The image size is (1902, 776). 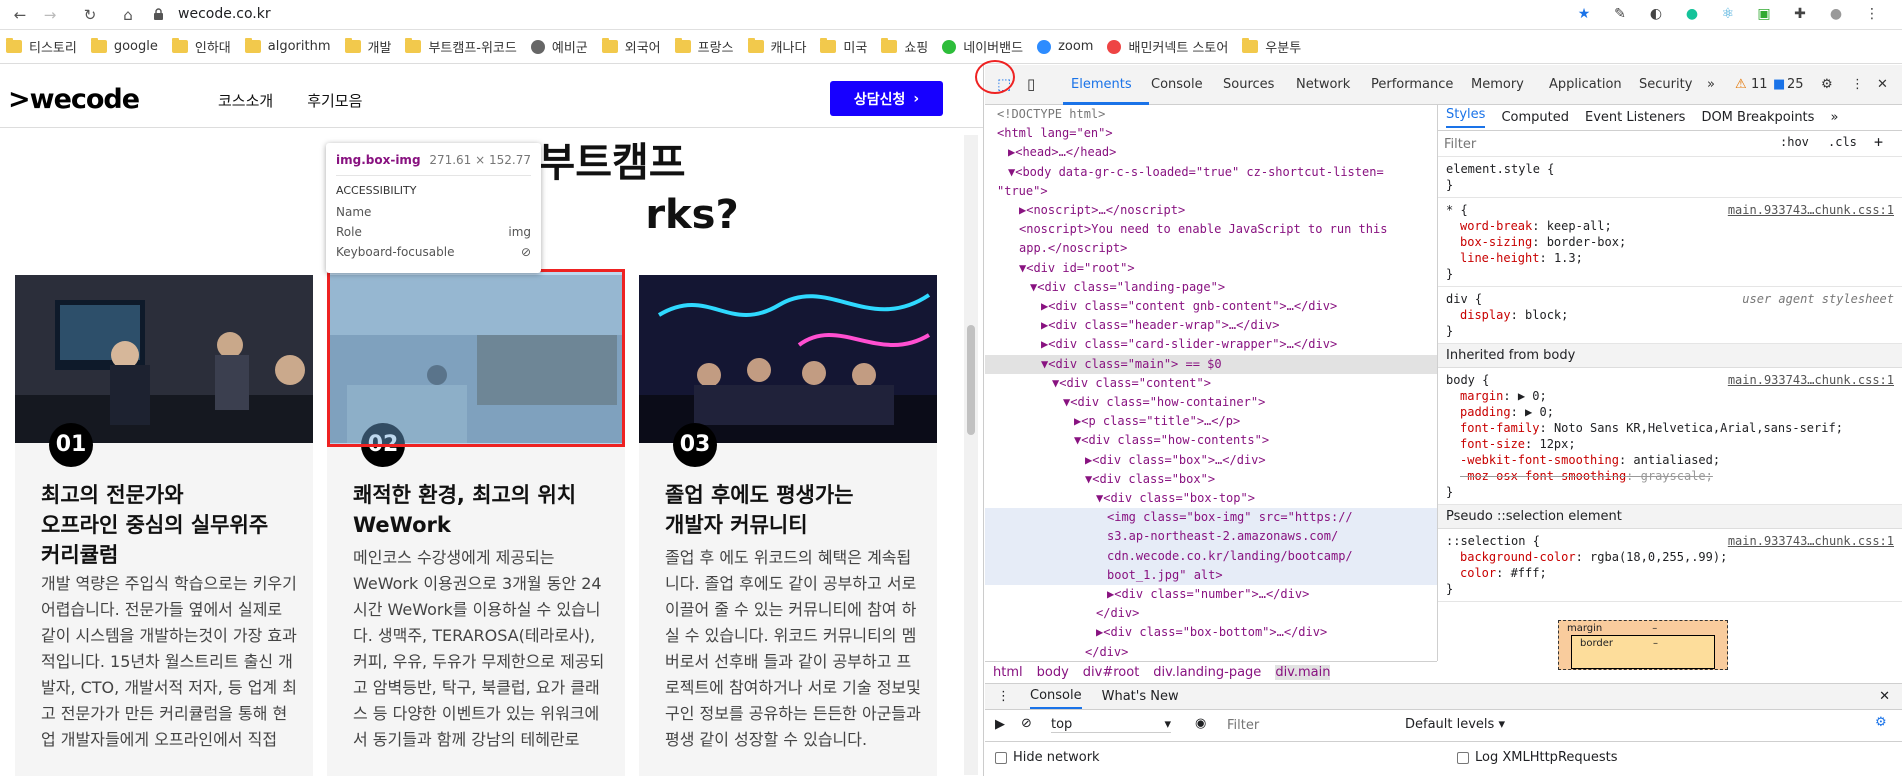 What do you see at coordinates (1827, 84) in the screenshot?
I see `gear-icon: ⚙` at bounding box center [1827, 84].